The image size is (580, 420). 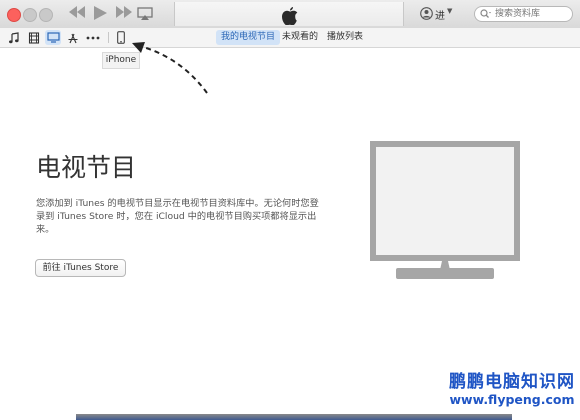 What do you see at coordinates (248, 37) in the screenshot?
I see `tab-my-tv-shows: 我的电视节目` at bounding box center [248, 37].